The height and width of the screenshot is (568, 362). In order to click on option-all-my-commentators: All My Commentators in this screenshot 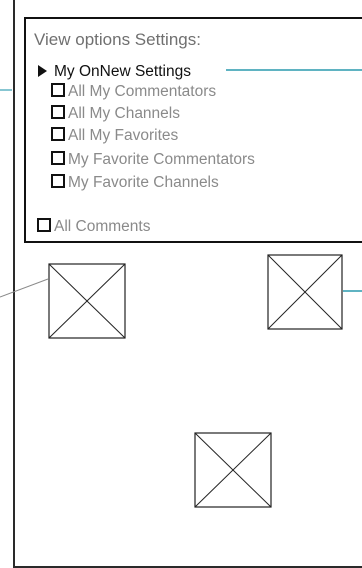, I will do `click(133, 92)`.